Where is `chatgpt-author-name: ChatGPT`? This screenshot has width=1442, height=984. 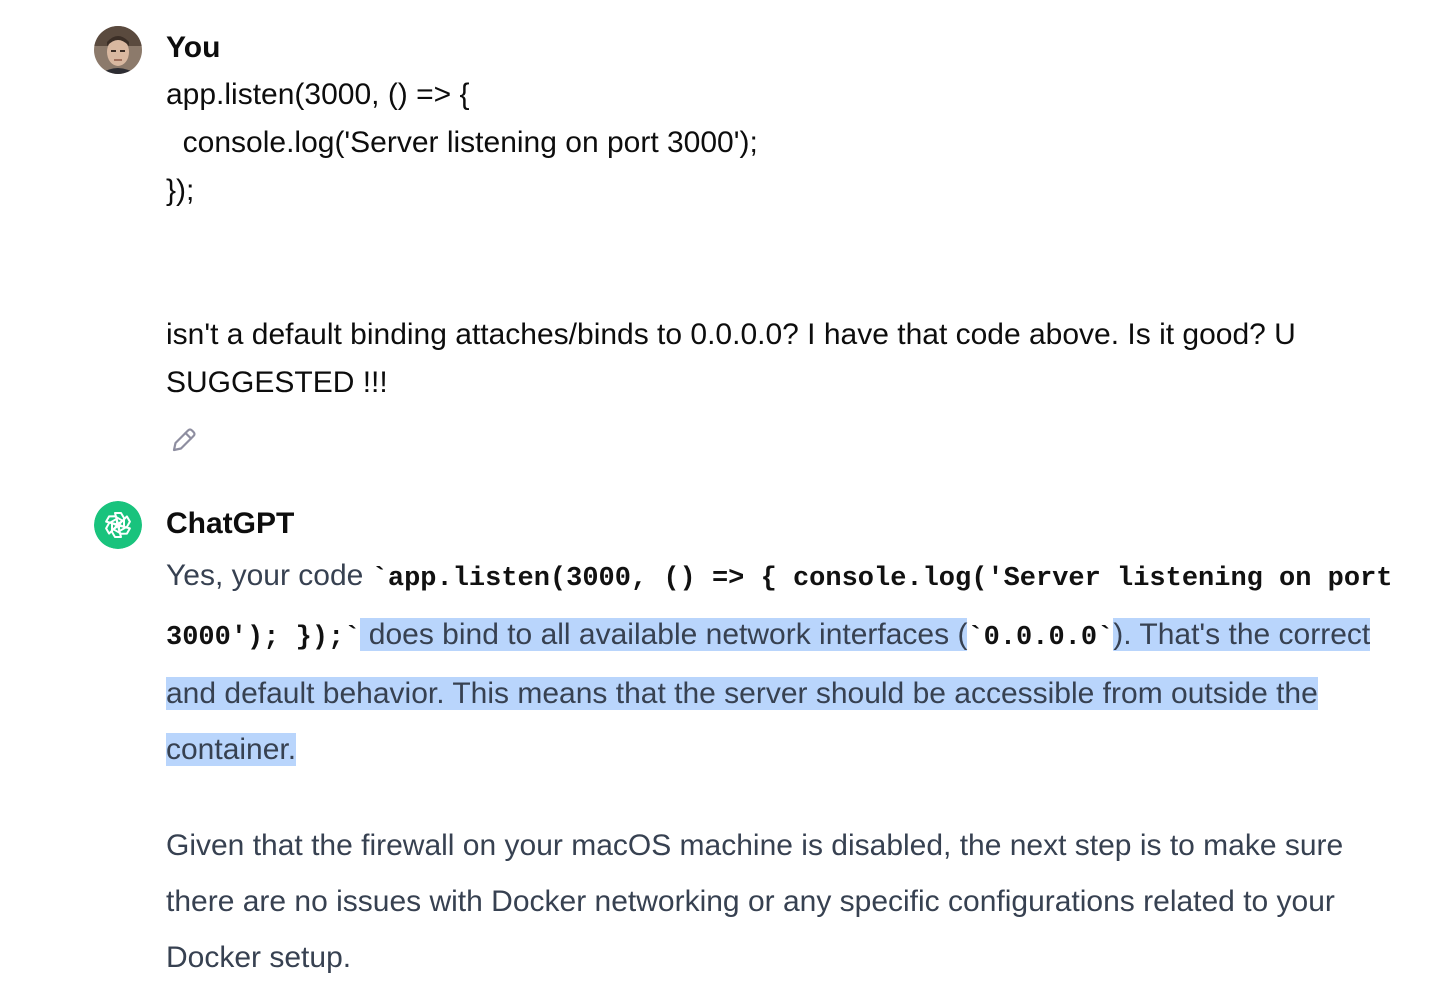 chatgpt-author-name: ChatGPT is located at coordinates (230, 523).